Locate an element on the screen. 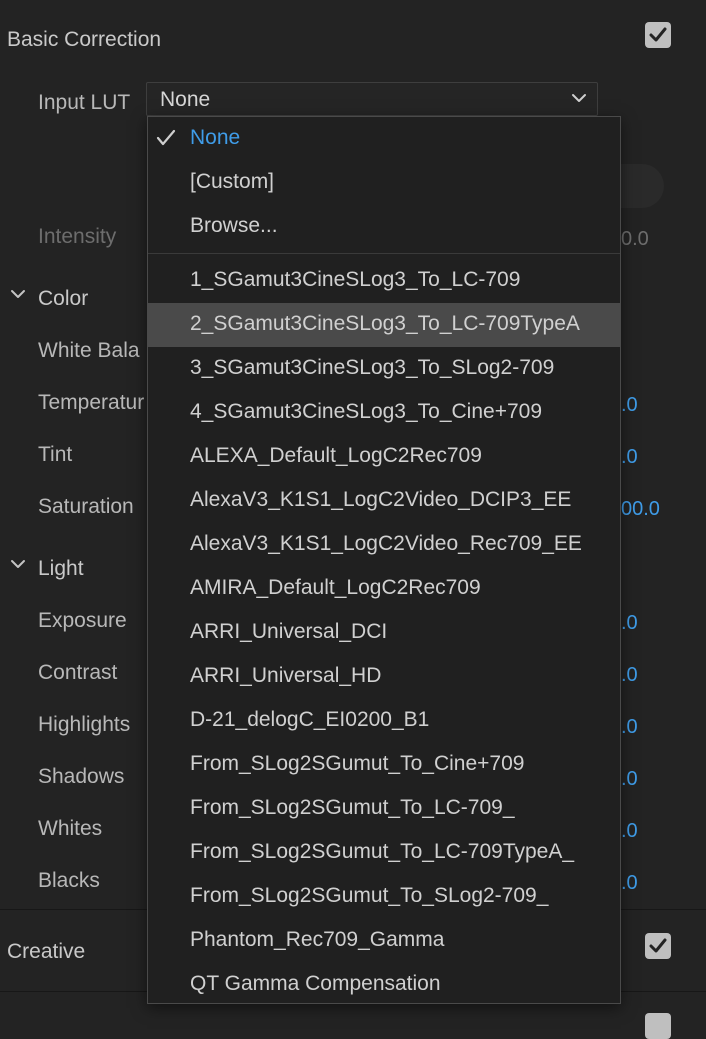 Image resolution: width=706 pixels, height=1039 pixels. dropdown-item: From_SLog2SGumut_To_LC-709TypeA_ is located at coordinates (384, 853).